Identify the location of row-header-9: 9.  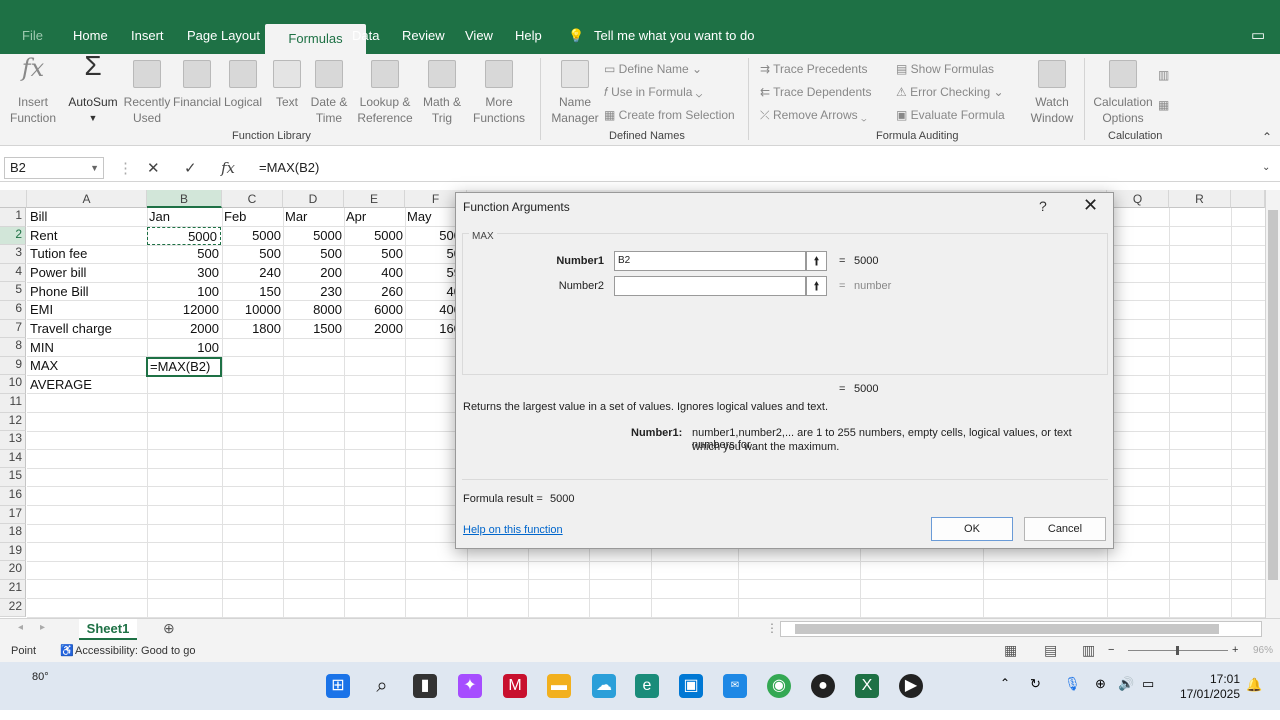
(13, 366).